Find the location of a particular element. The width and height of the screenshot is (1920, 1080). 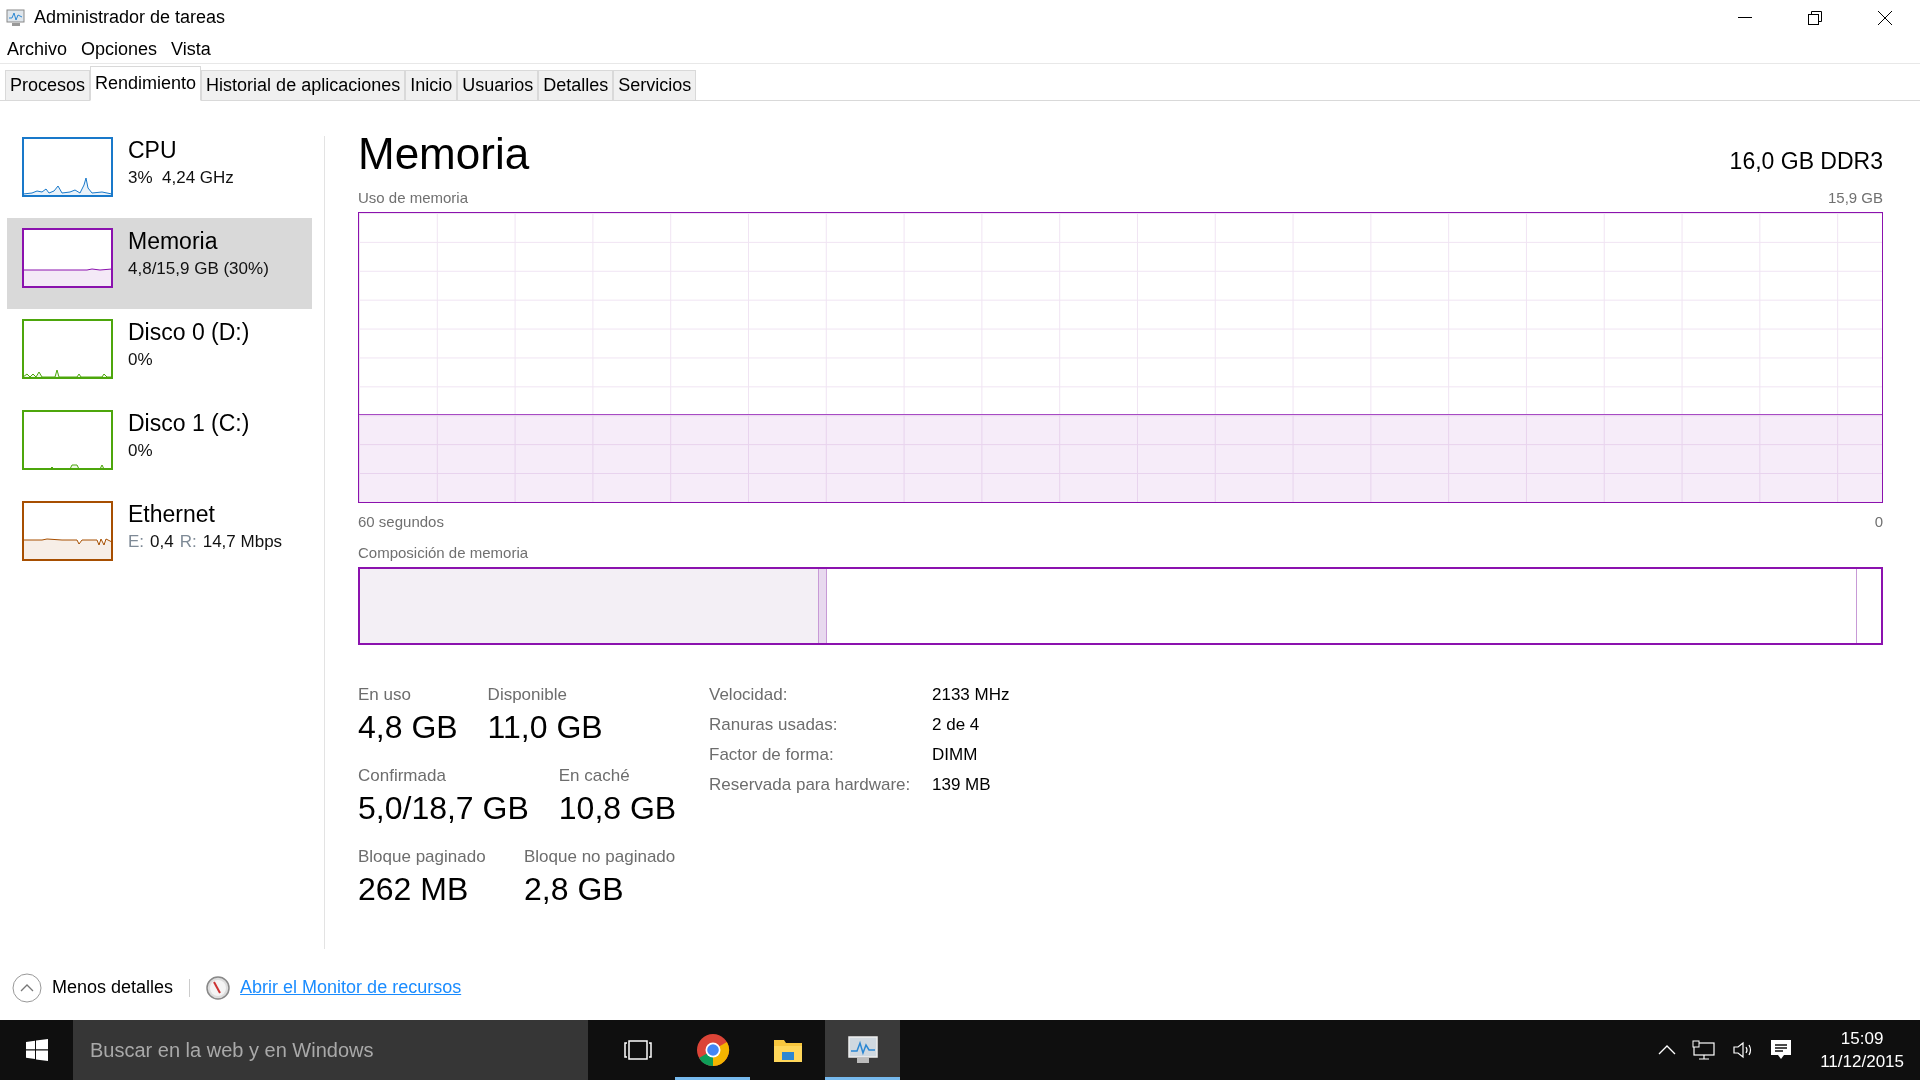

tab: Inicio is located at coordinates (431, 85).